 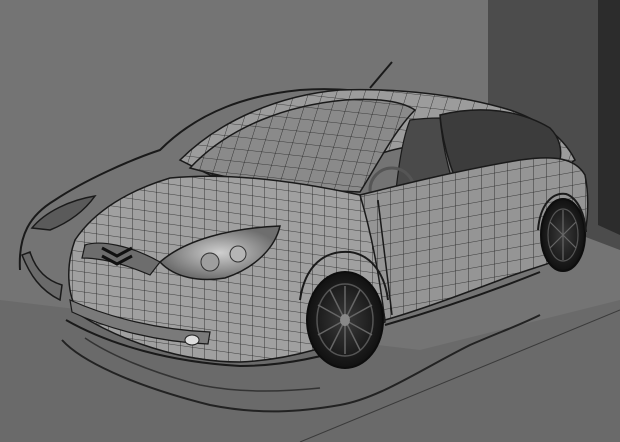 What do you see at coordinates (192, 340) in the screenshot?
I see `fog-light` at bounding box center [192, 340].